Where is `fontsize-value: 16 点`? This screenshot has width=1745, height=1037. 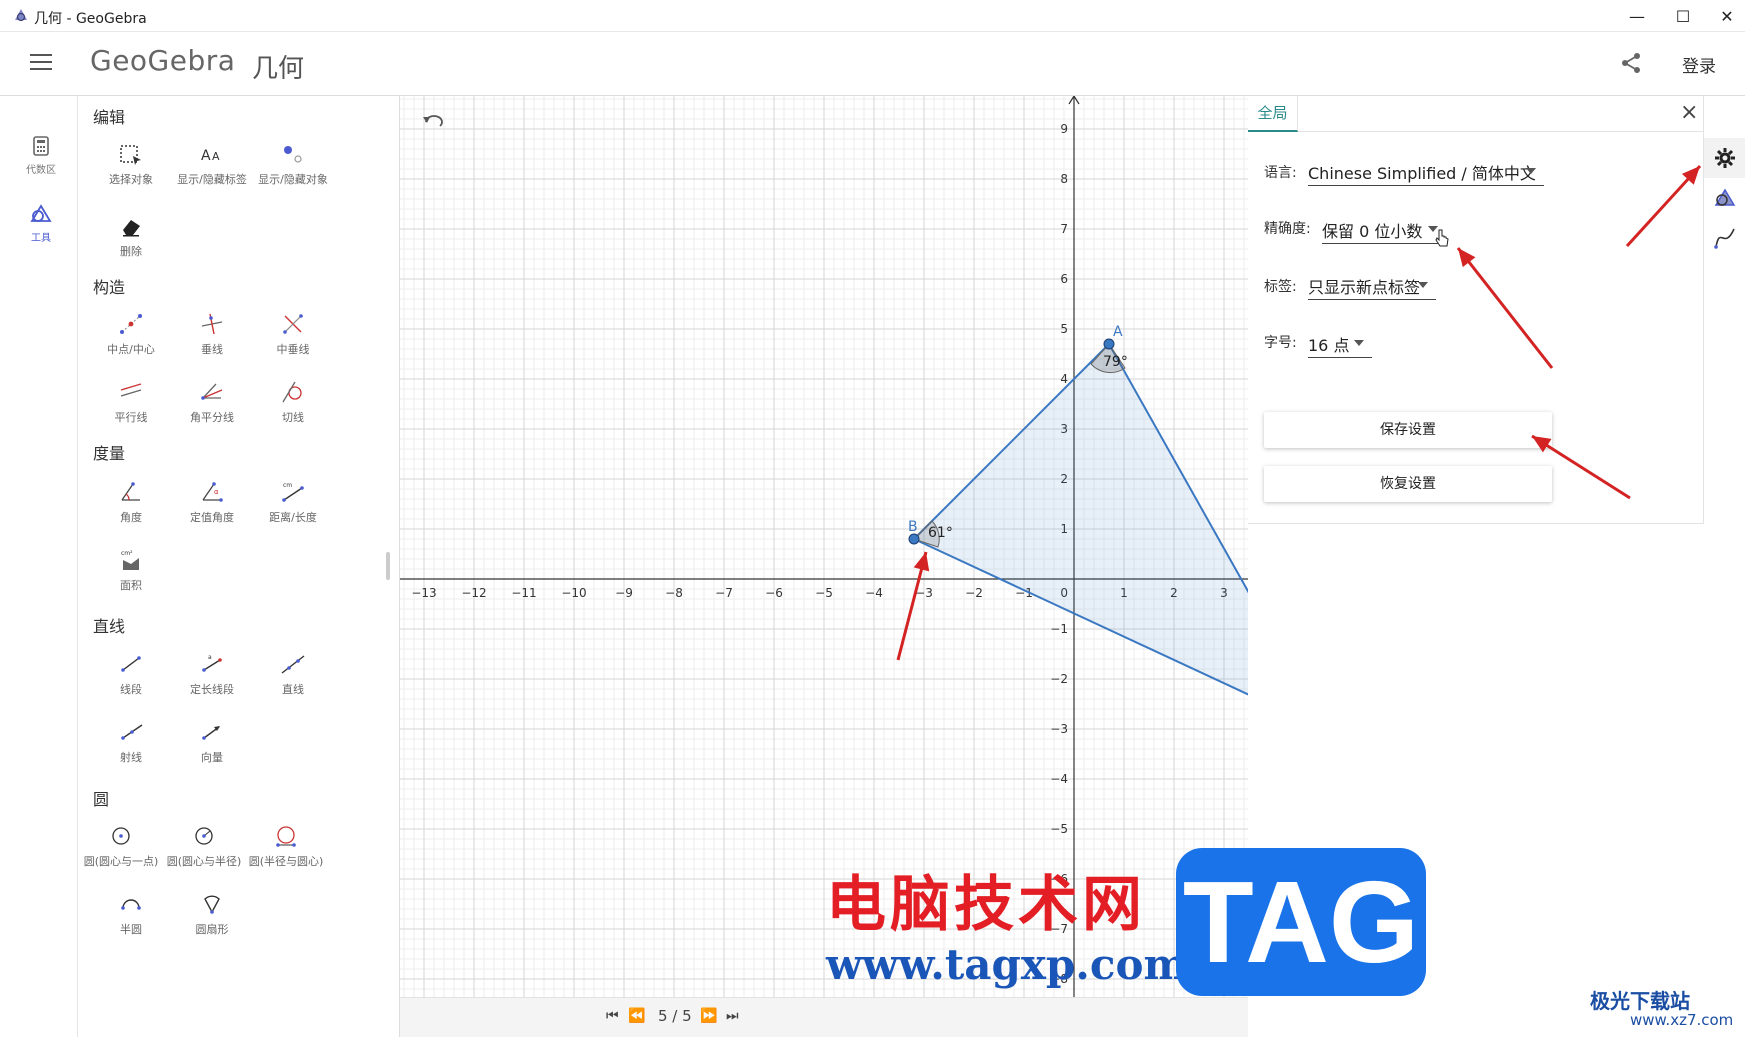
fontsize-value: 16 点 is located at coordinates (1329, 345).